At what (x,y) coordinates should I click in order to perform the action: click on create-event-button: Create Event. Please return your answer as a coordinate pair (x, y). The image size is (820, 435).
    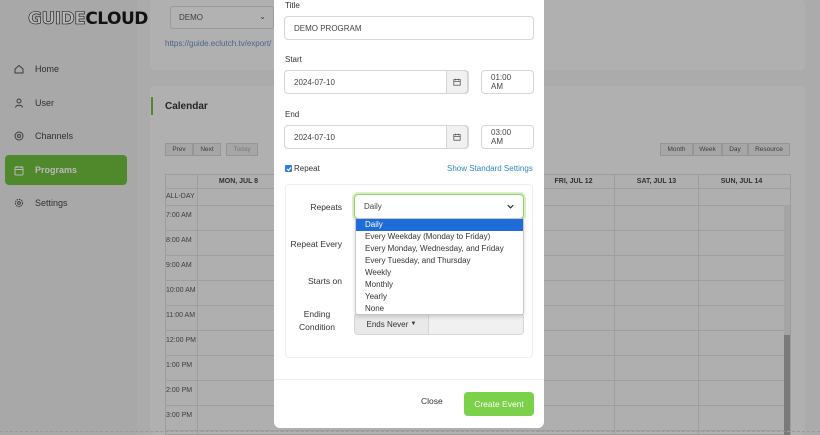
    Looking at the image, I should click on (499, 404).